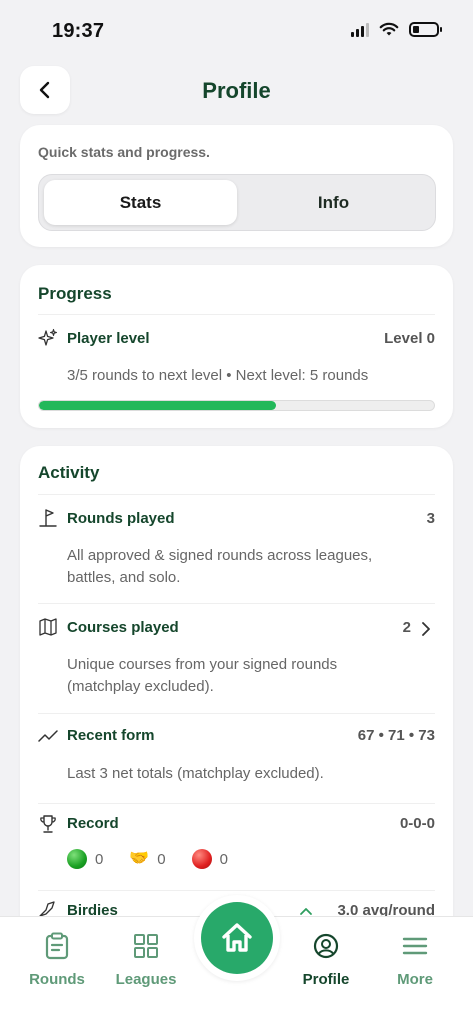  What do you see at coordinates (157, 405) in the screenshot?
I see `level-progress-fill` at bounding box center [157, 405].